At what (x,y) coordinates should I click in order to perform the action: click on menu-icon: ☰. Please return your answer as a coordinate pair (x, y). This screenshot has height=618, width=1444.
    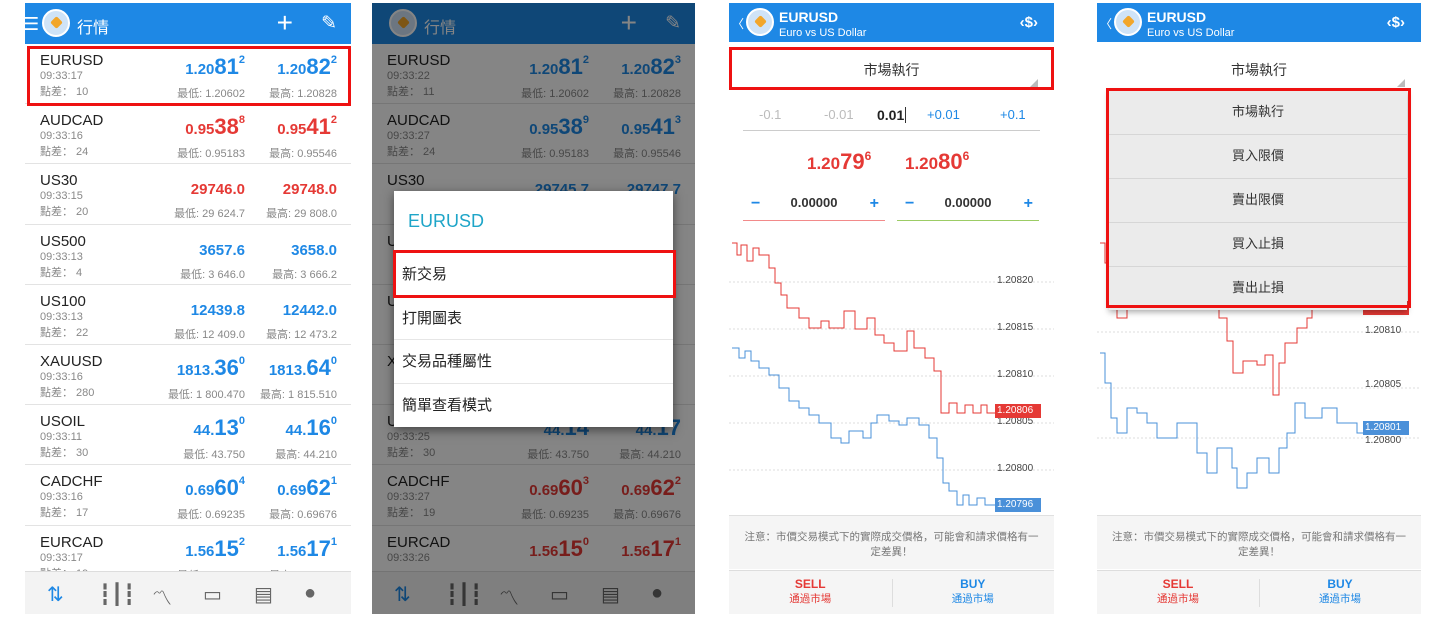
    Looking at the image, I should click on (32, 24).